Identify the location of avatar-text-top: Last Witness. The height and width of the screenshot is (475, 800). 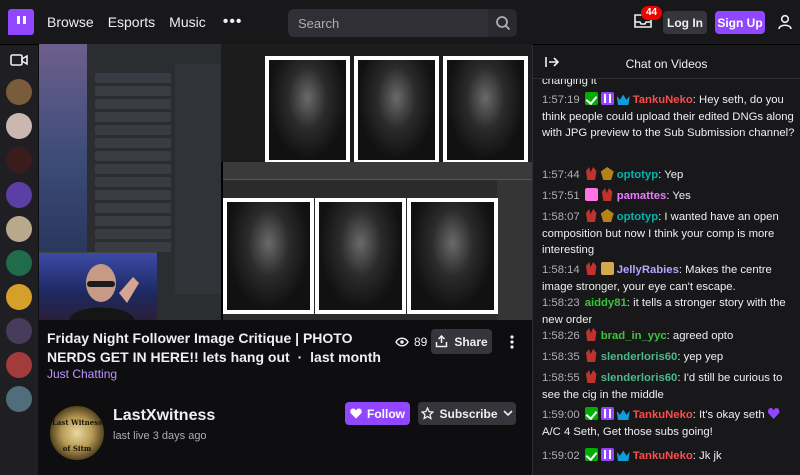
(77, 422).